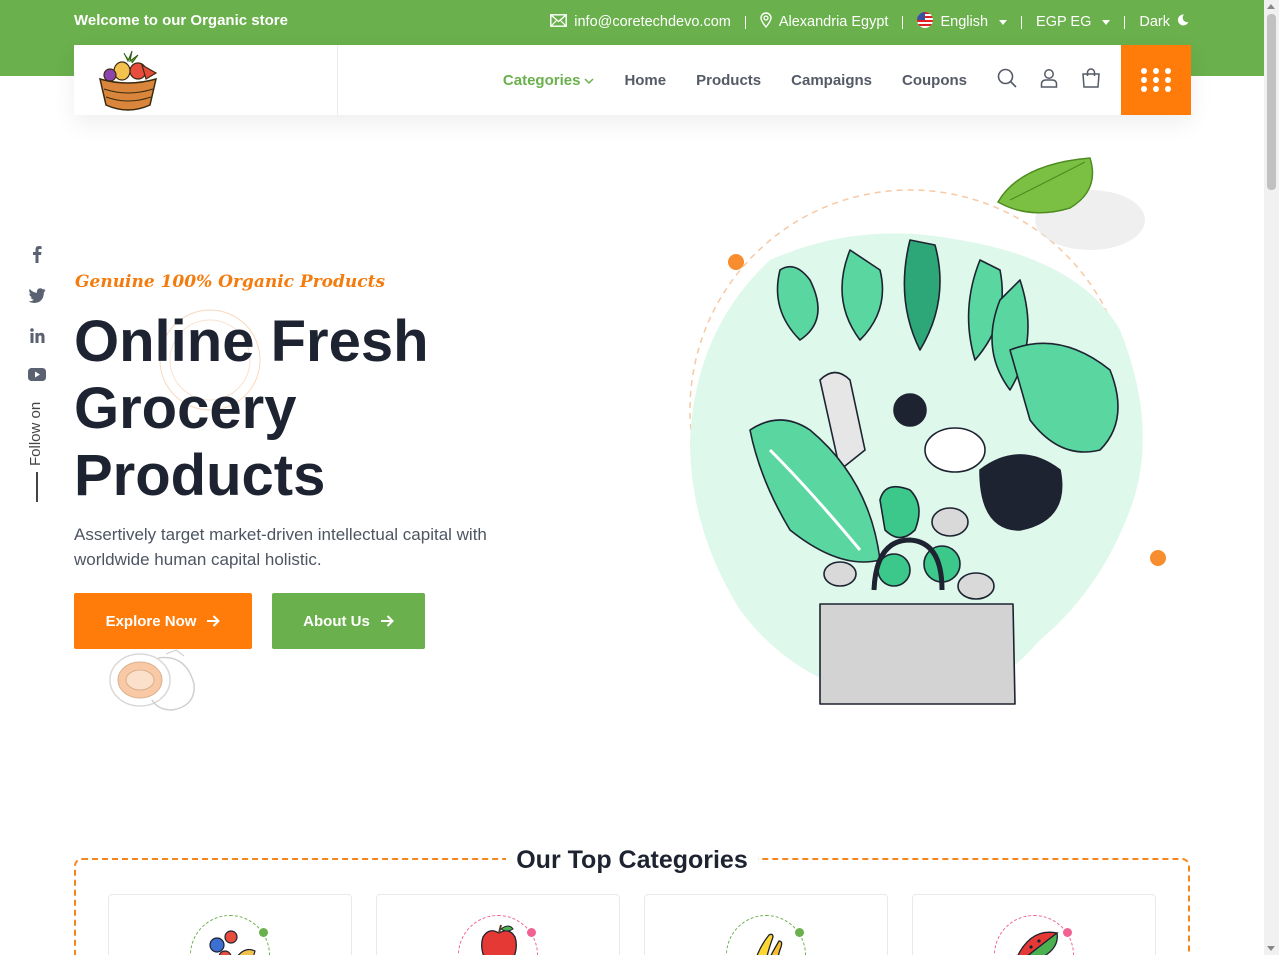  I want to click on nav-home: Home, so click(645, 80).